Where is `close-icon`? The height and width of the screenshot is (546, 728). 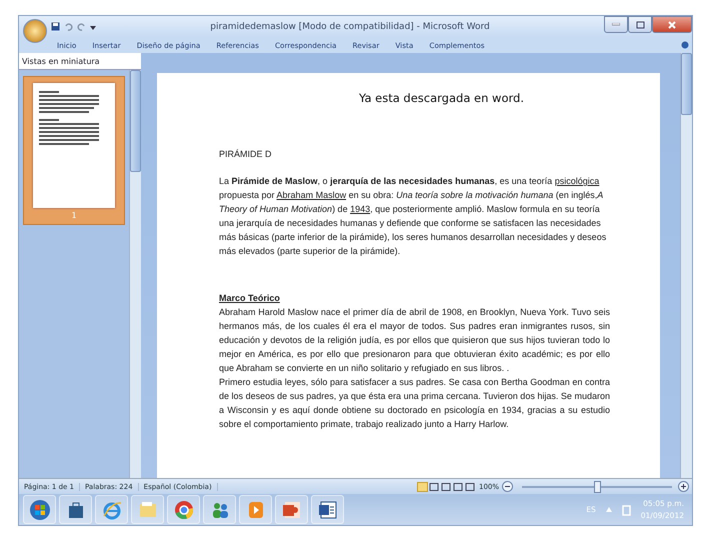 close-icon is located at coordinates (672, 24).